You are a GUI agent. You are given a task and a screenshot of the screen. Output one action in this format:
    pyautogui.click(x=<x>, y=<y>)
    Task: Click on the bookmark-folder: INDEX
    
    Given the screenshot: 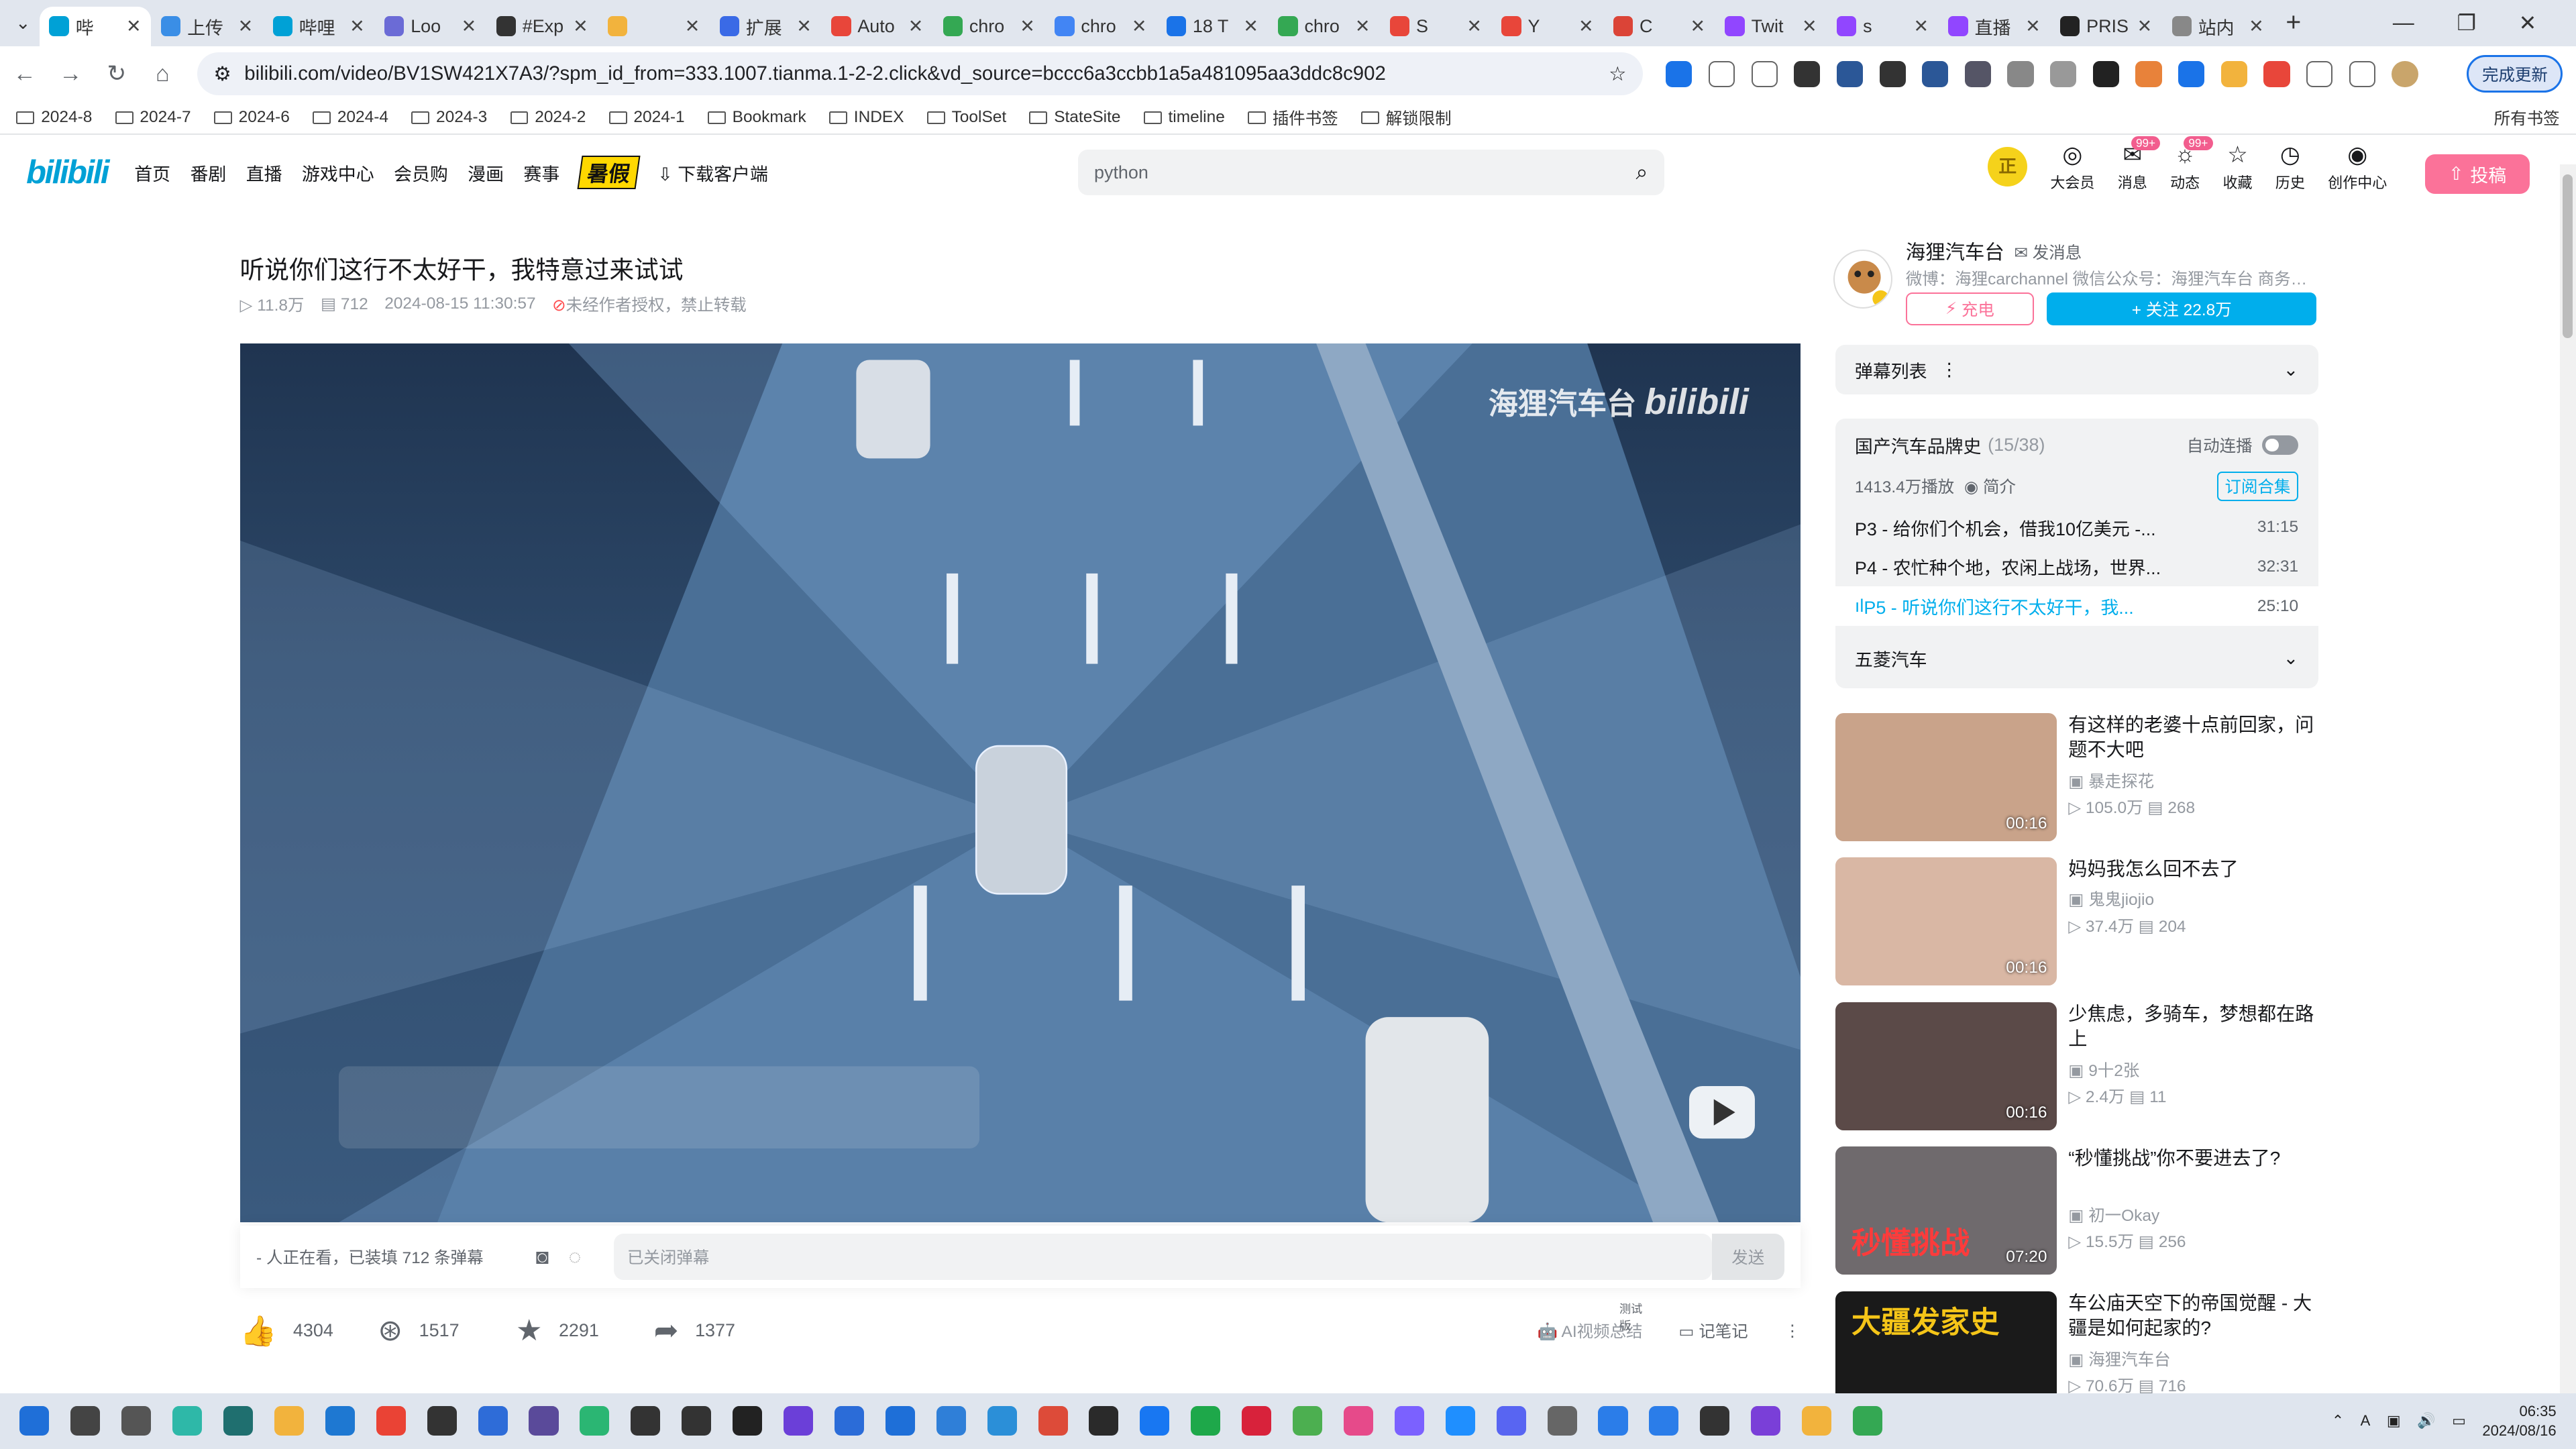 What is the action you would take?
    pyautogui.click(x=866, y=117)
    